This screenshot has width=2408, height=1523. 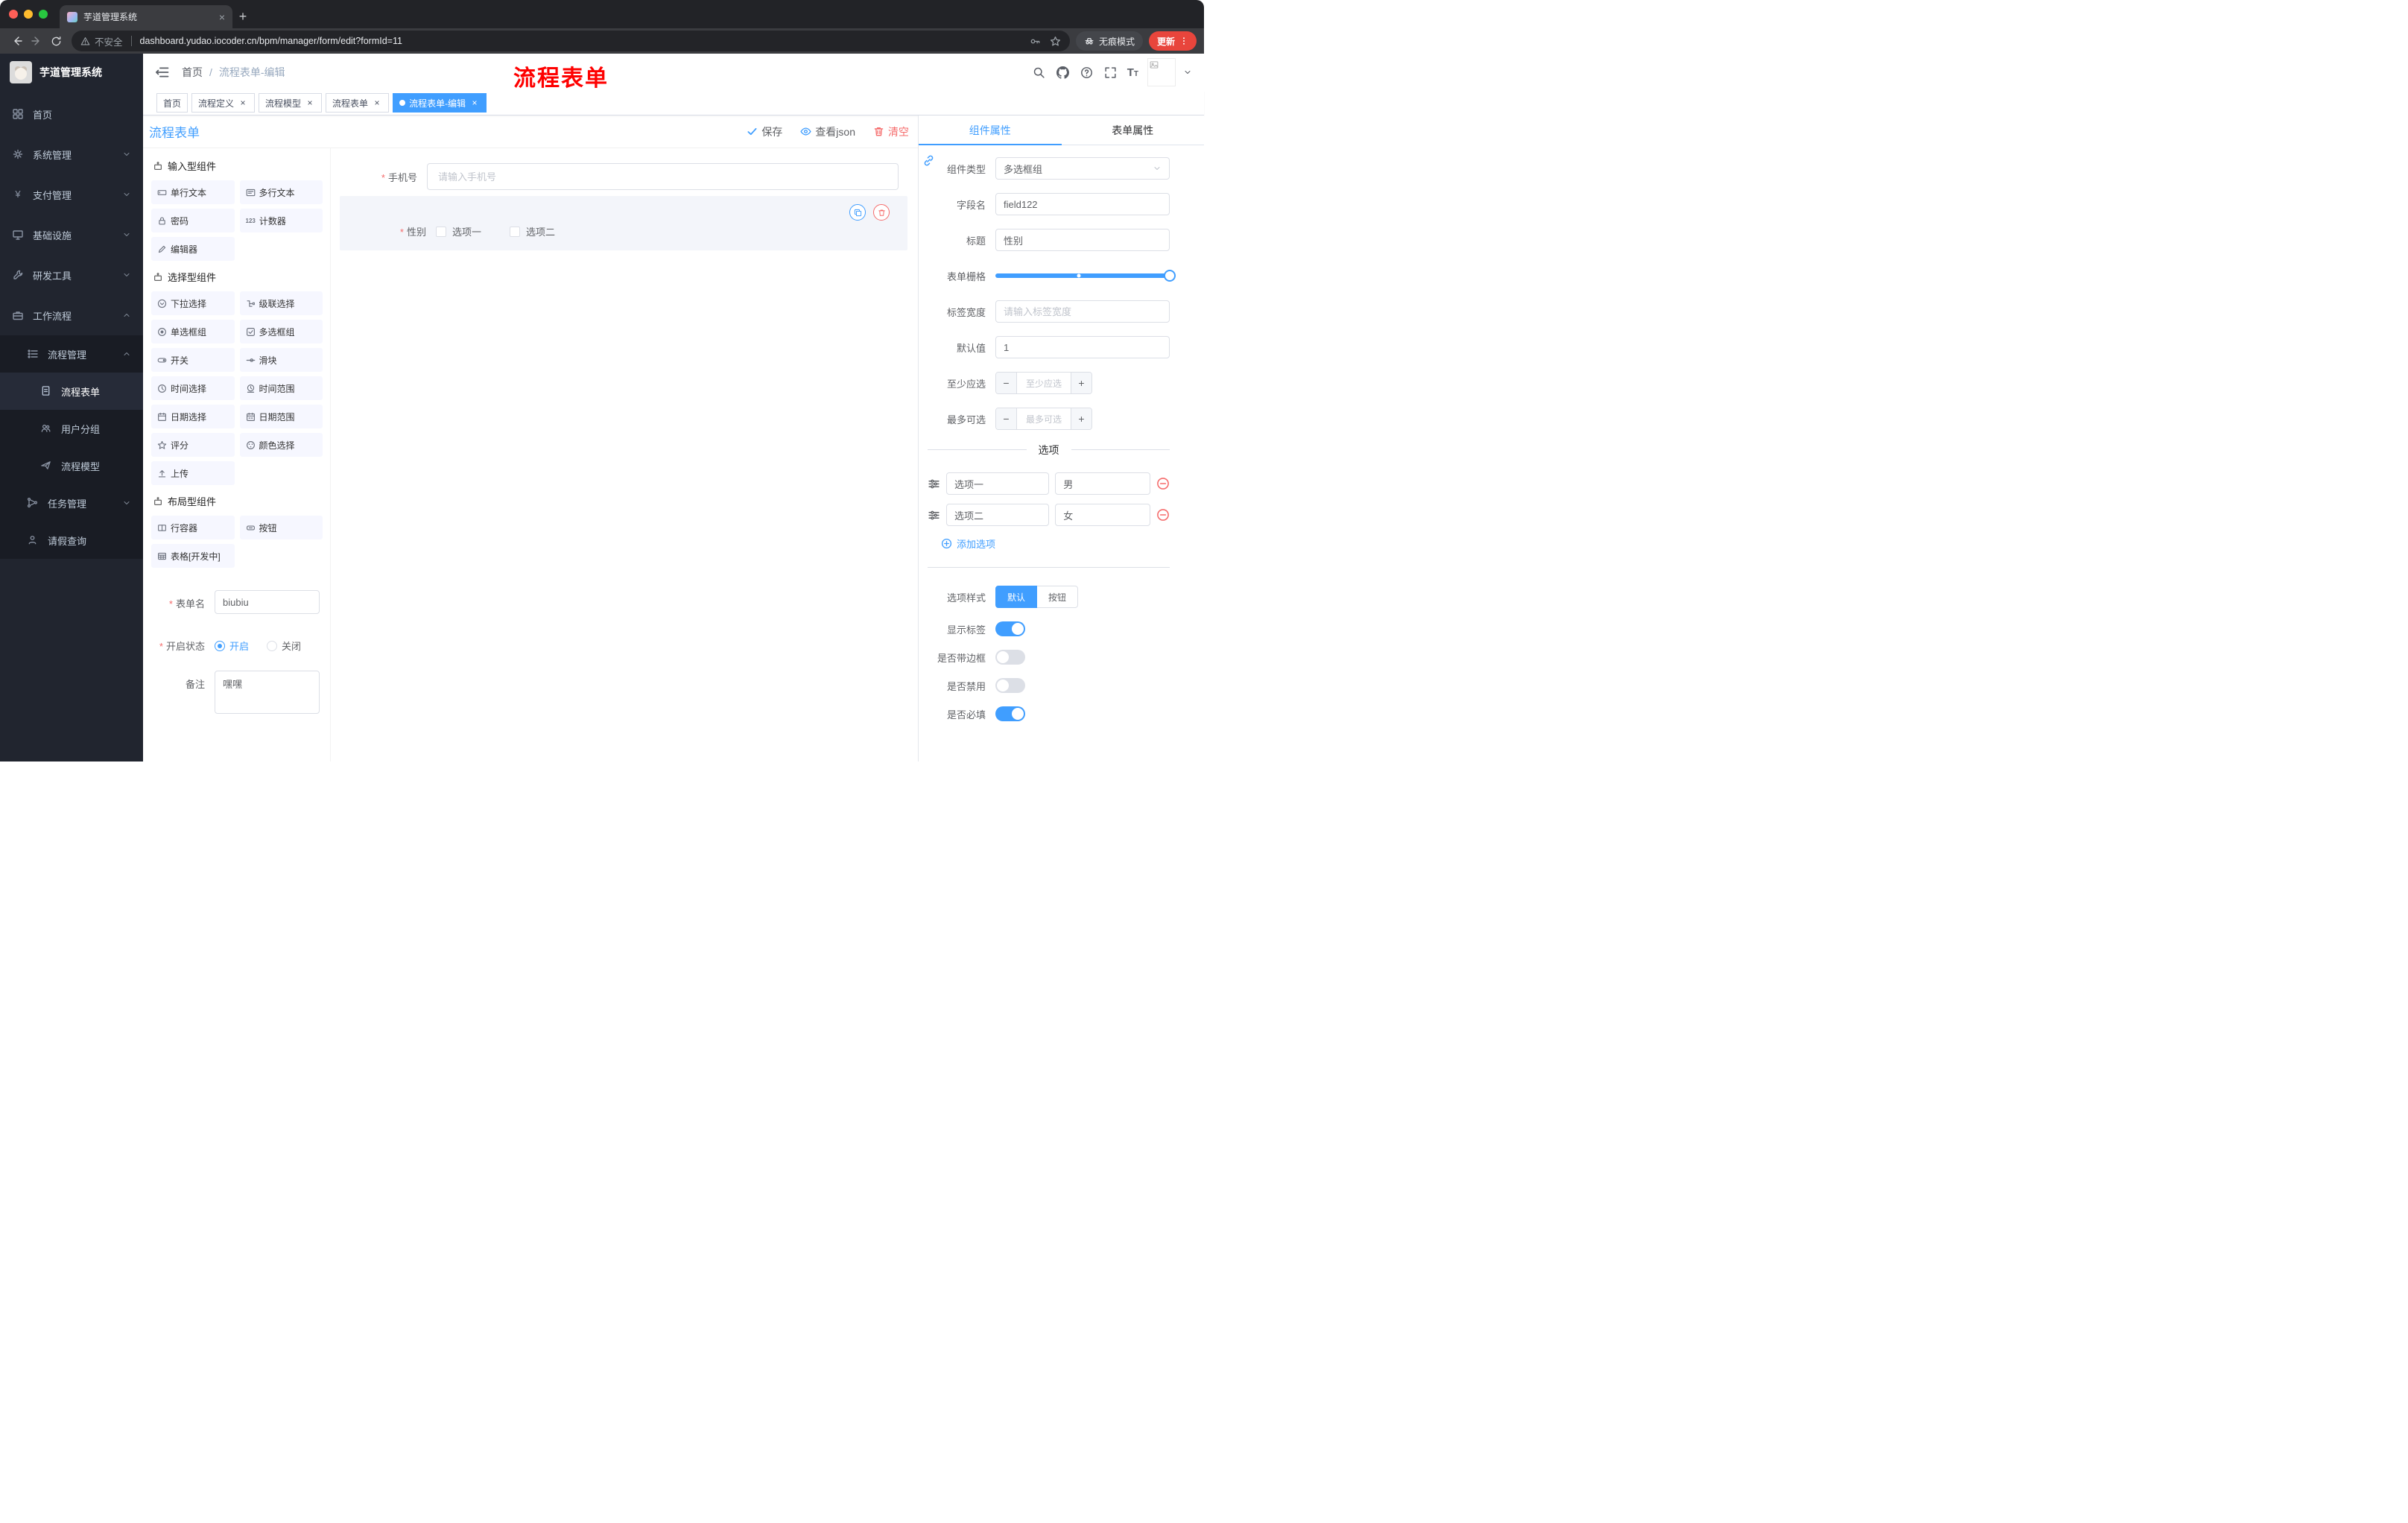 What do you see at coordinates (71, 154) in the screenshot?
I see `sidebar-item-system: 系统管理` at bounding box center [71, 154].